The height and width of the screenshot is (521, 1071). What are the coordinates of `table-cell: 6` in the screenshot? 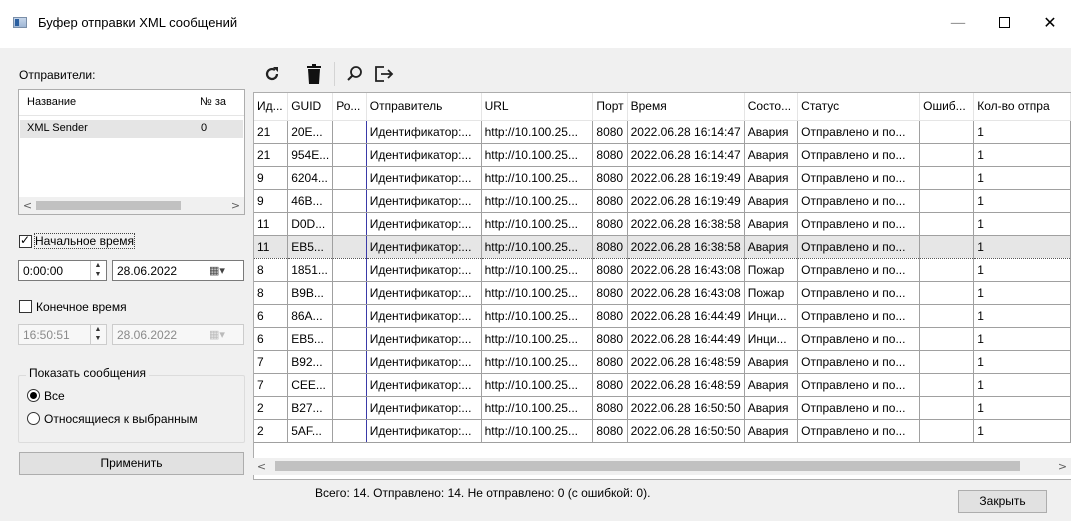 It's located at (271, 316).